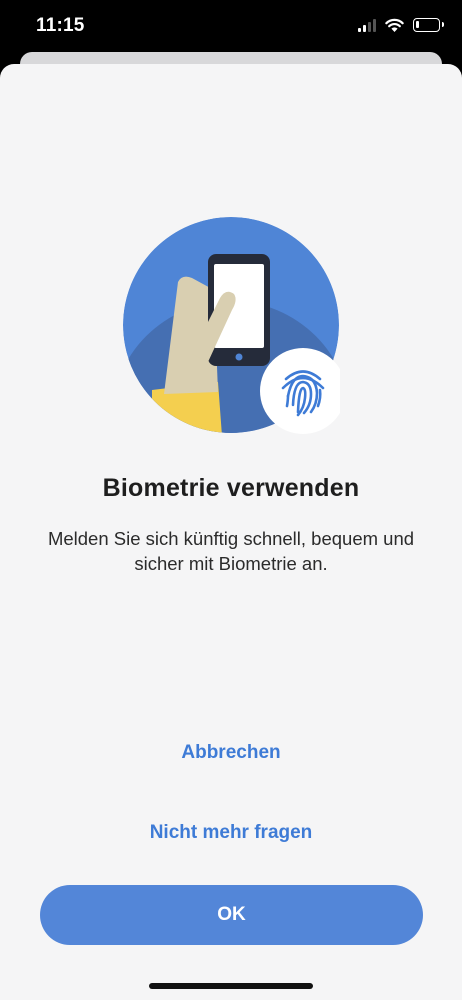 Image resolution: width=462 pixels, height=1000 pixels. Describe the element at coordinates (231, 753) in the screenshot. I see `cancel-button: Abbrechen` at that location.